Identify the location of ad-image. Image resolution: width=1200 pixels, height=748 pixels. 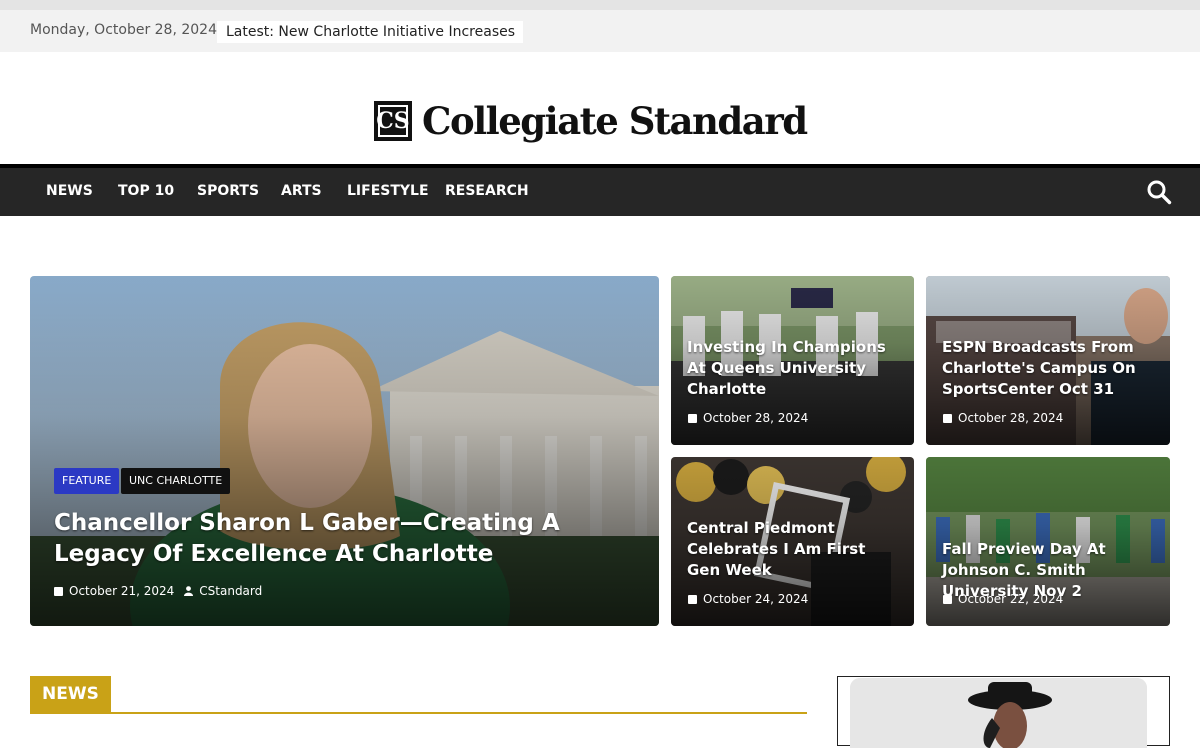
(998, 713).